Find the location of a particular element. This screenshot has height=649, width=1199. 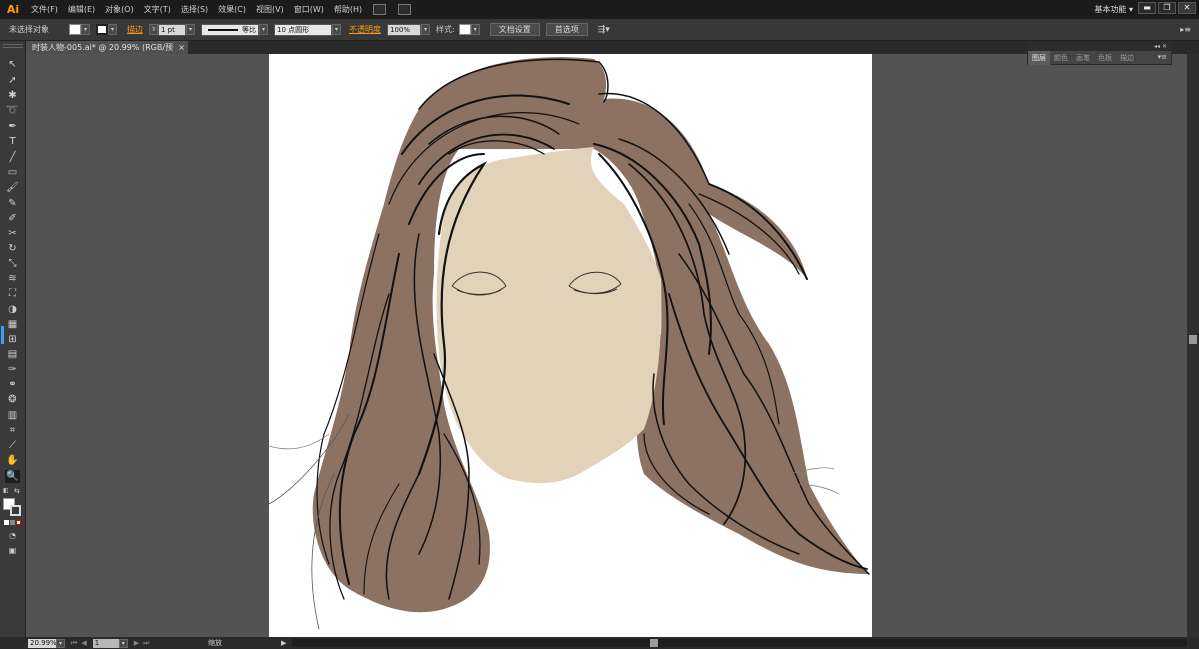

warp-tool-icon: ≋ is located at coordinates (12, 278).